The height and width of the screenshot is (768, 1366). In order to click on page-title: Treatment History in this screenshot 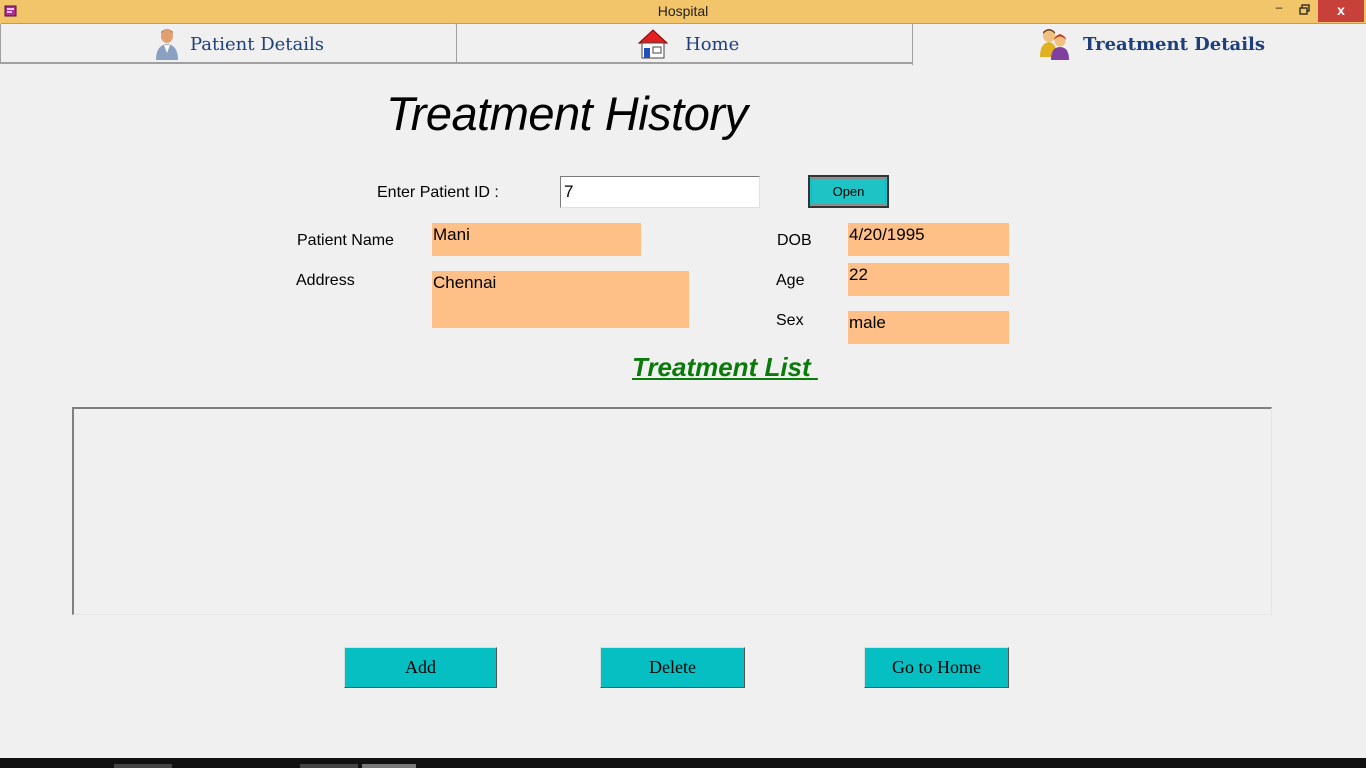, I will do `click(567, 113)`.